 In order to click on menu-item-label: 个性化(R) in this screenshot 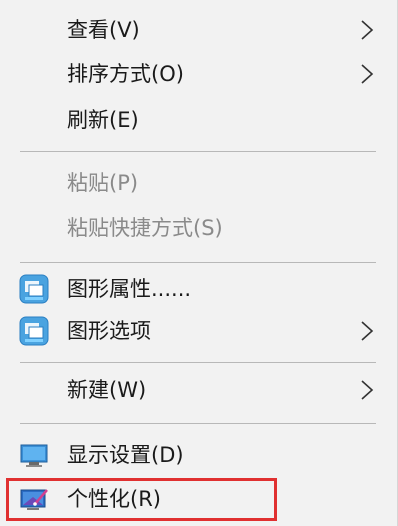, I will do `click(114, 499)`.